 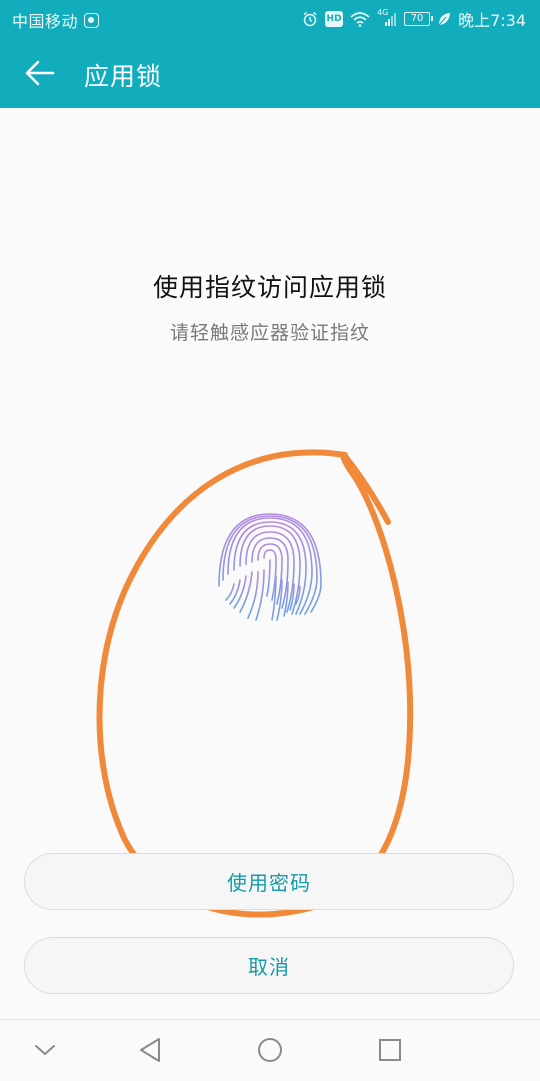 I want to click on collapse-chevron-icon, so click(x=45, y=1050).